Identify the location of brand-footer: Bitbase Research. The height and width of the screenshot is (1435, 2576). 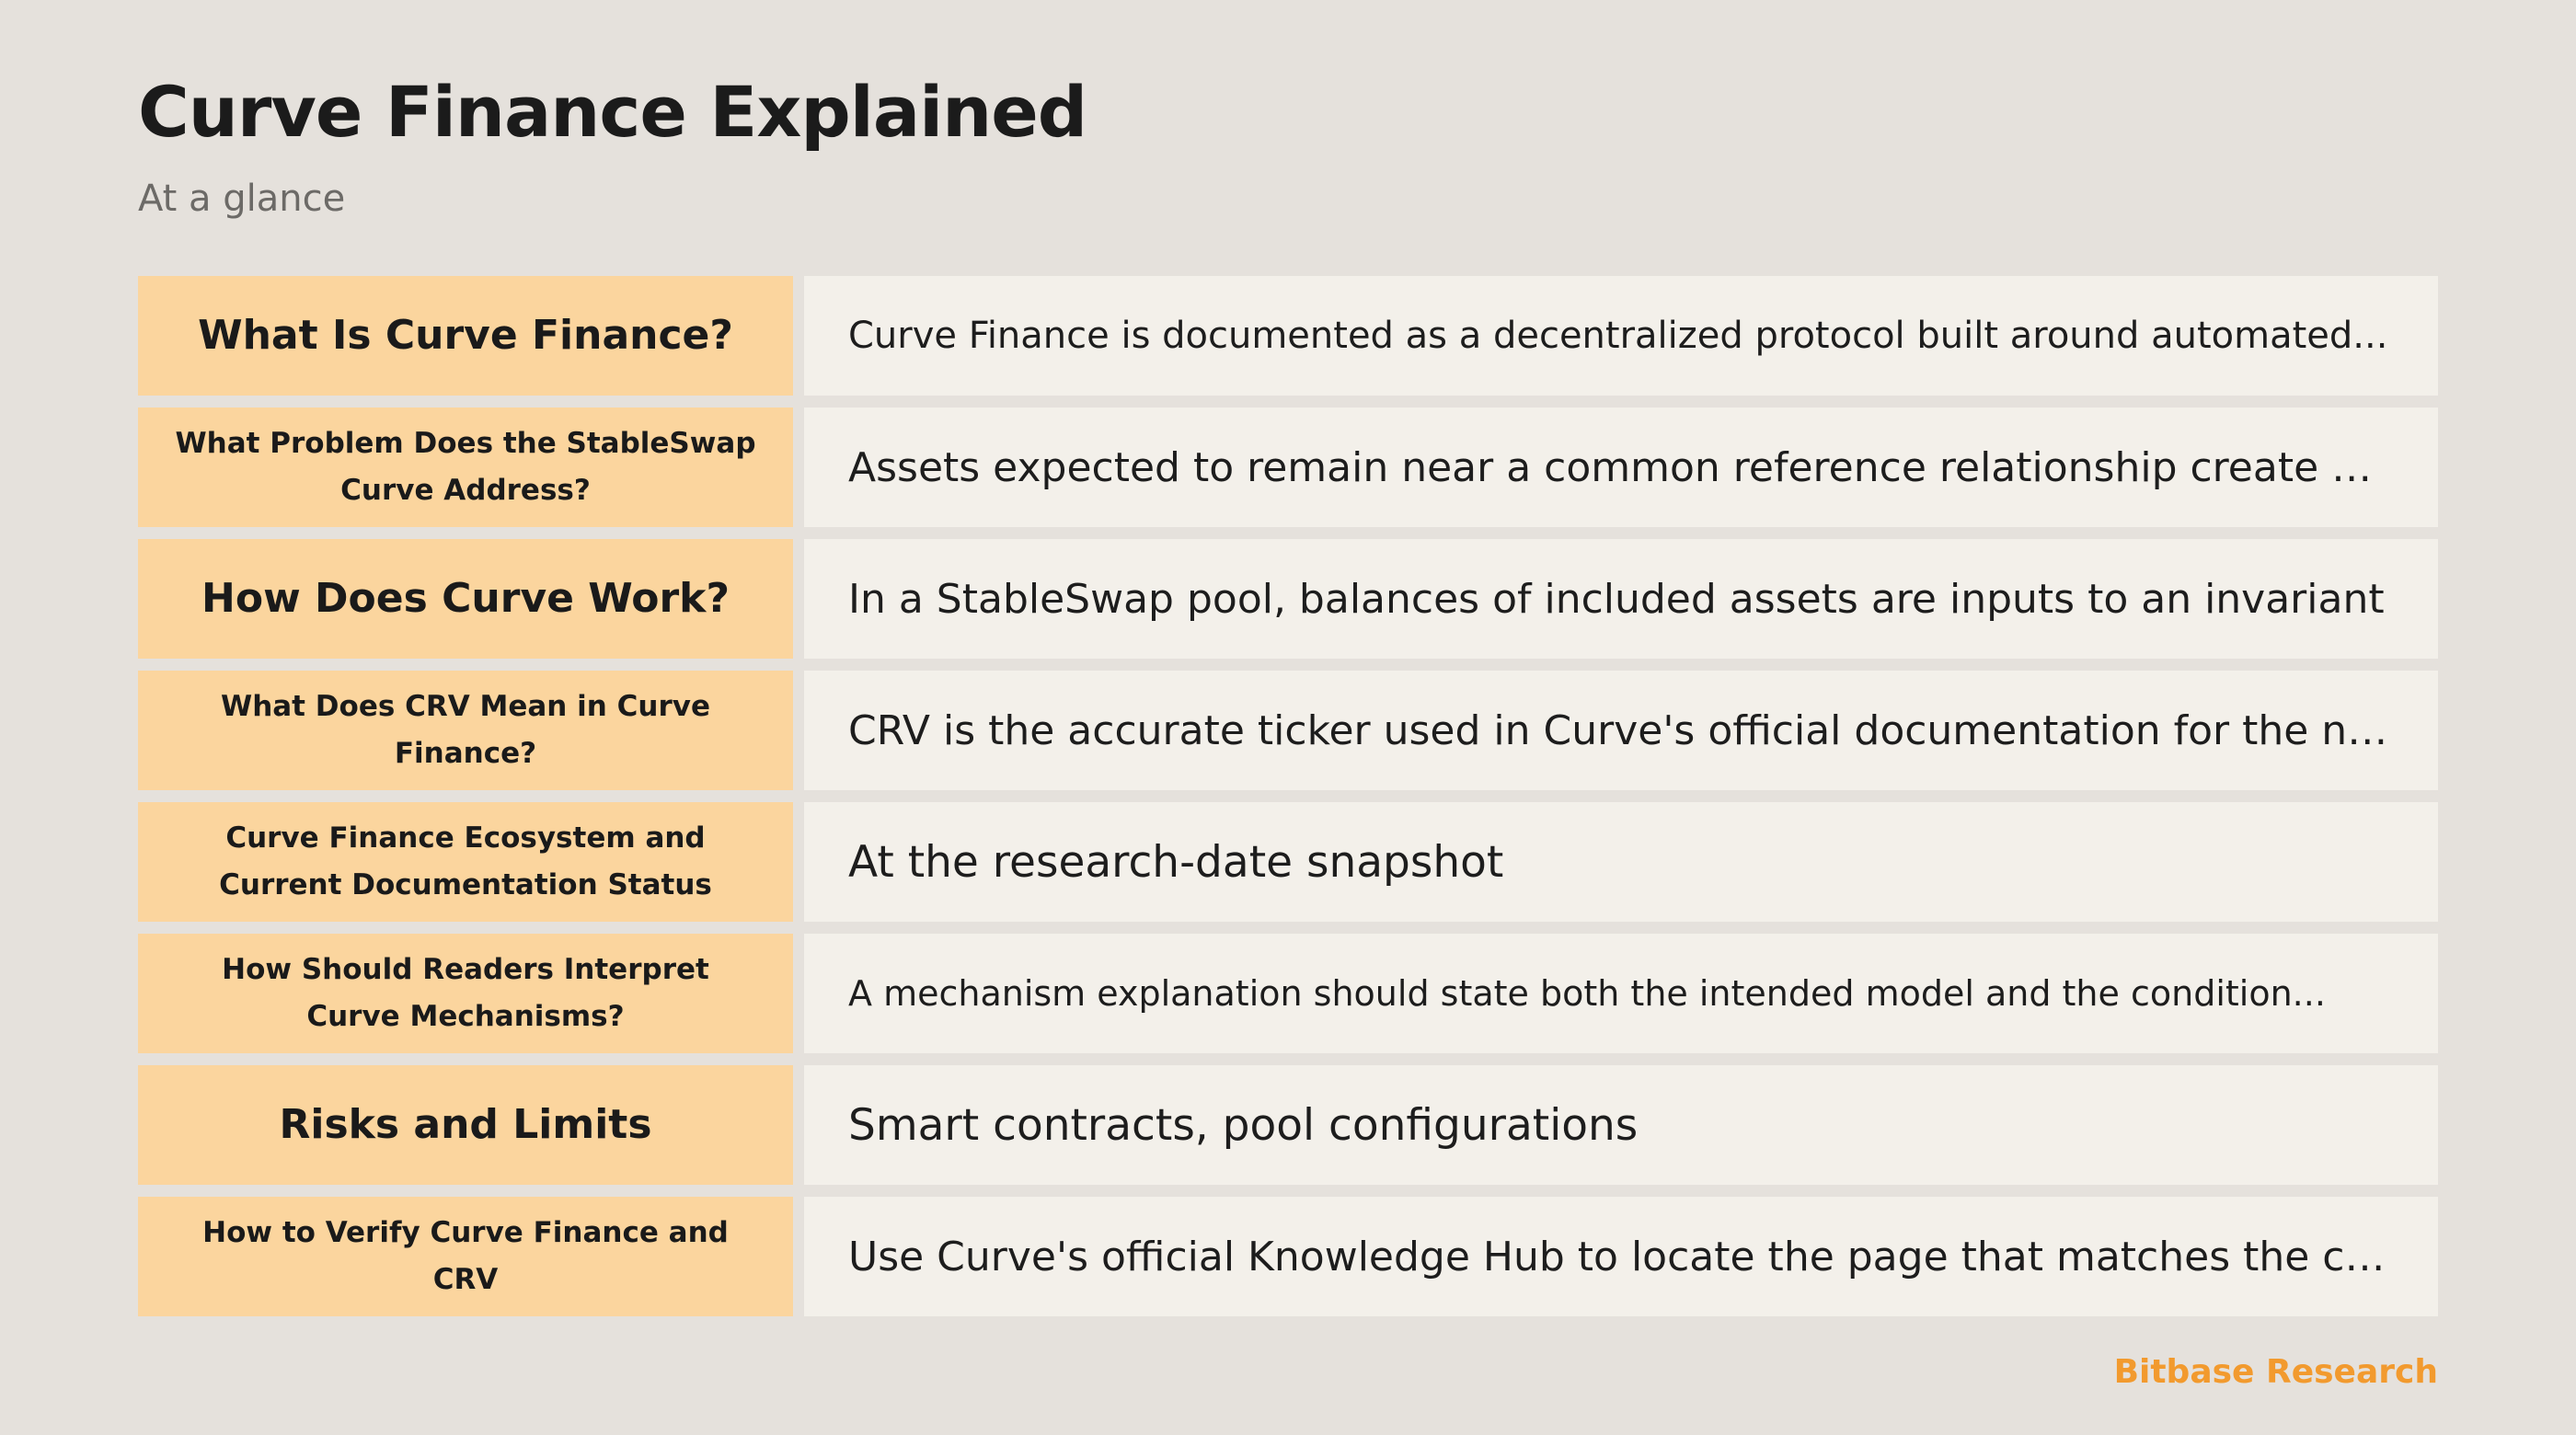
(2275, 1372).